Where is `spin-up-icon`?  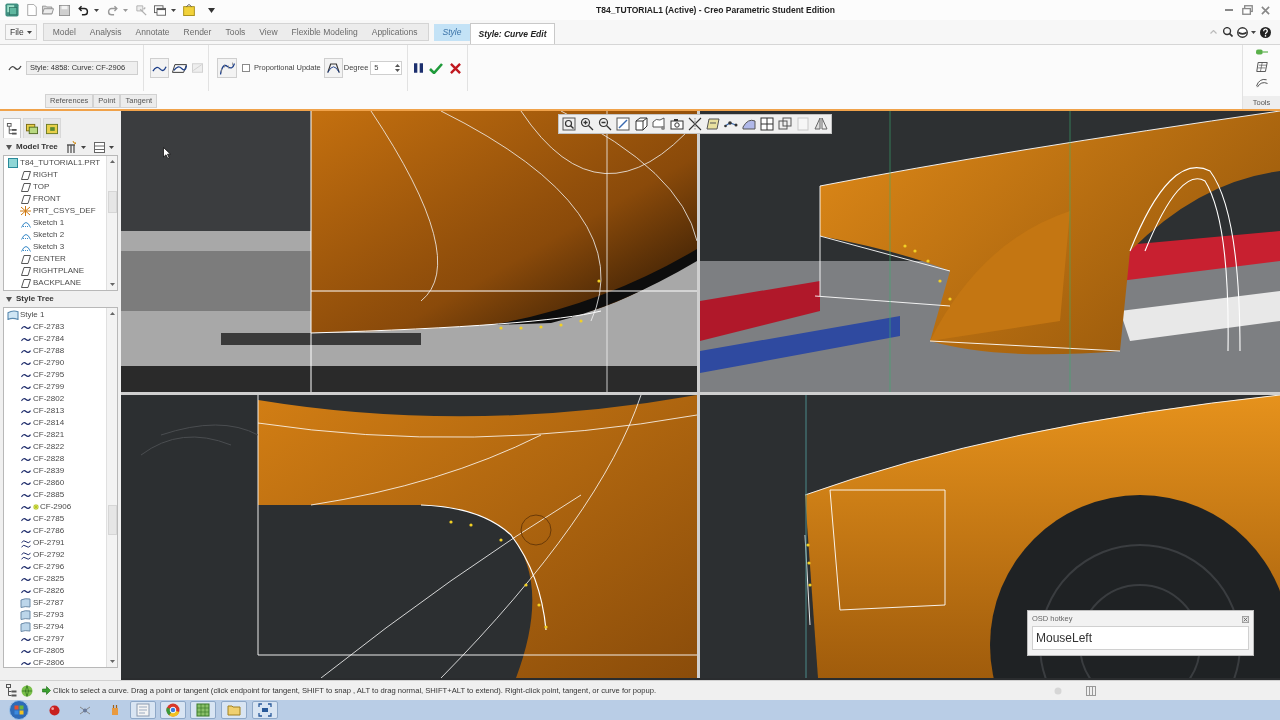
spin-up-icon is located at coordinates (398, 65).